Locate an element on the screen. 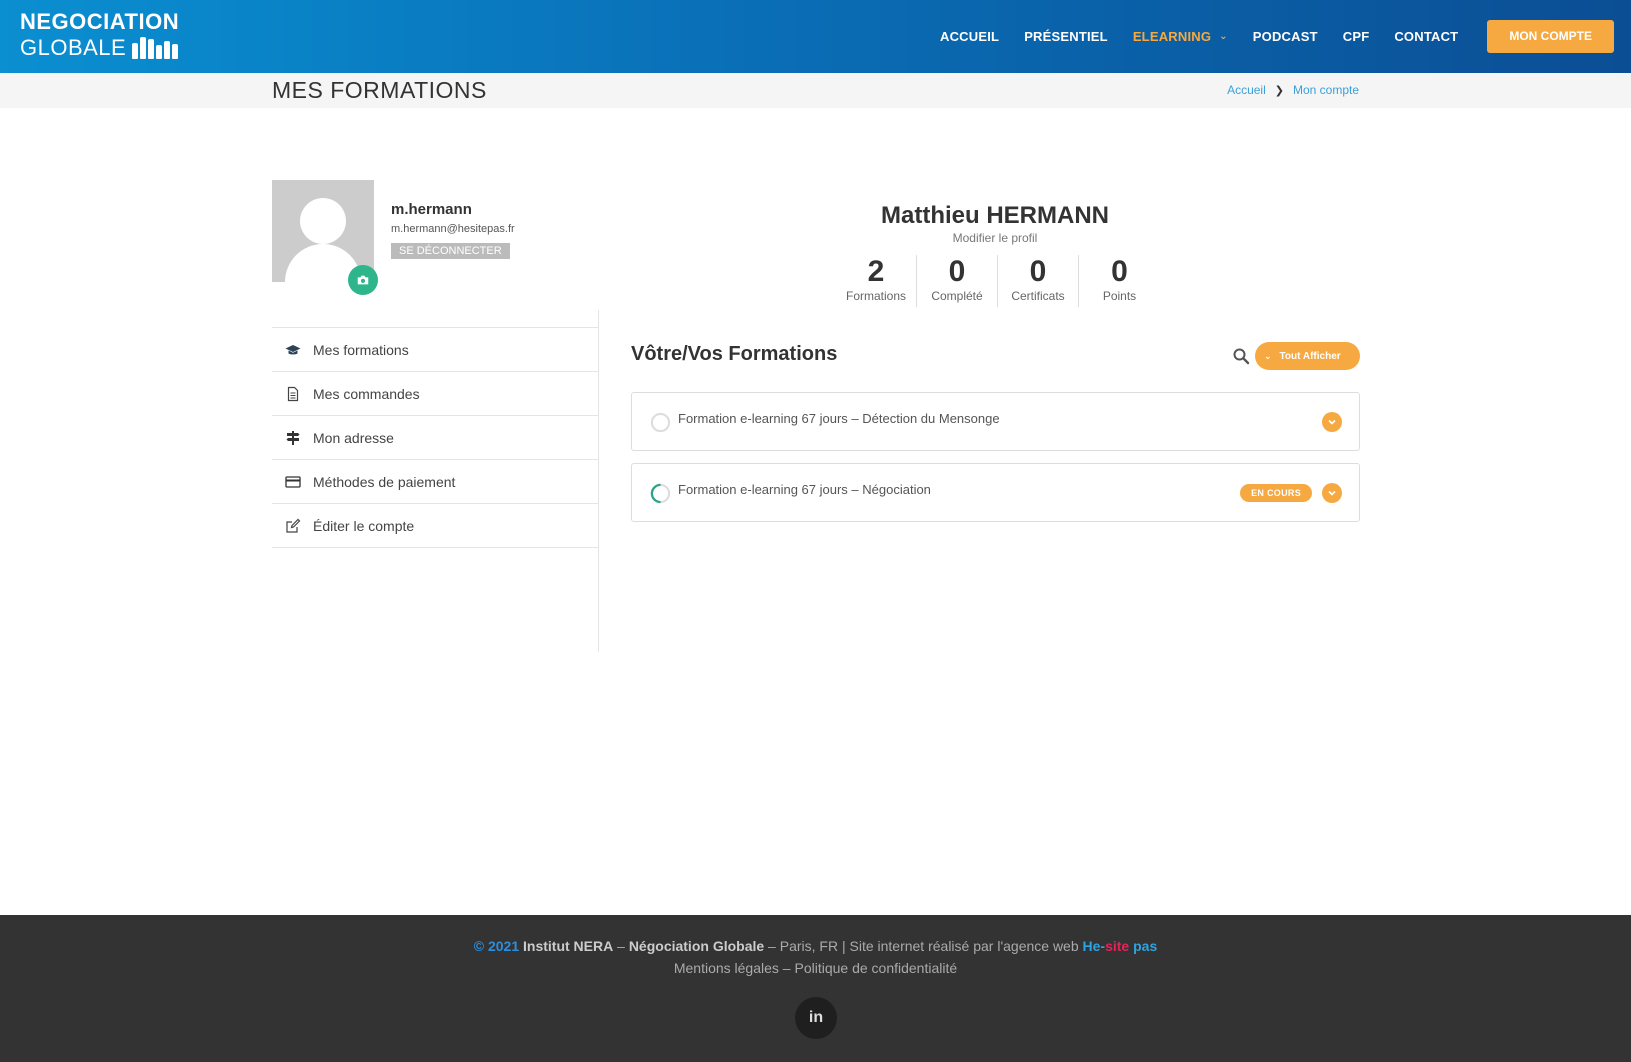 This screenshot has height=1062, width=1631. nav-contact: CONTACT is located at coordinates (1426, 36).